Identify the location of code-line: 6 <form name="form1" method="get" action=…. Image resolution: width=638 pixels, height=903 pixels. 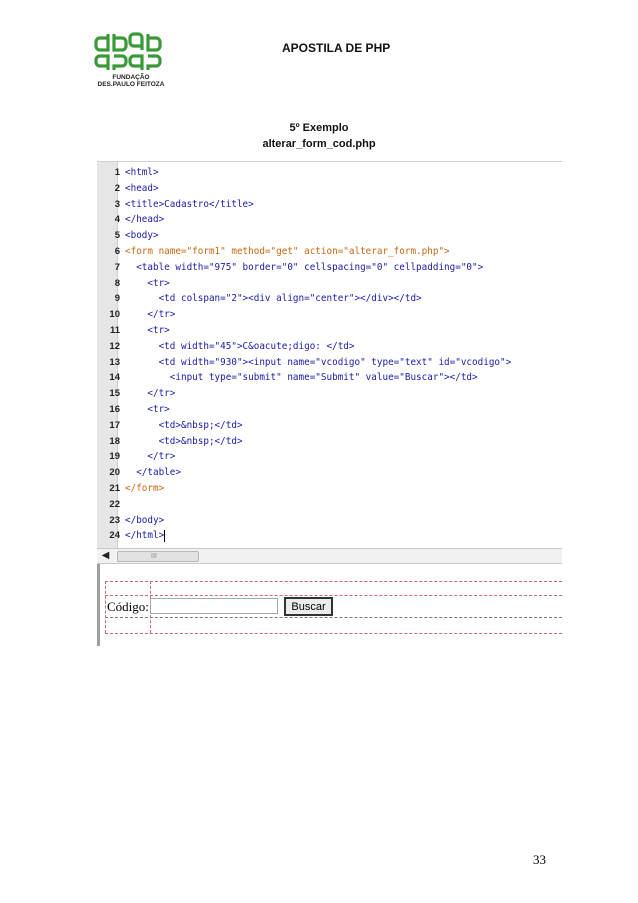
(329, 252).